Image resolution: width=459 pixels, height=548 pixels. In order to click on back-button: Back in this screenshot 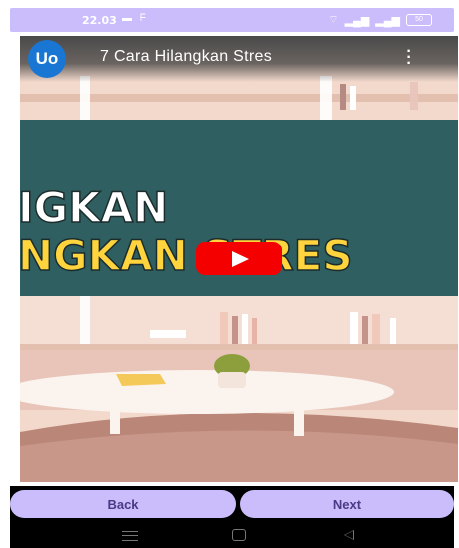, I will do `click(123, 504)`.